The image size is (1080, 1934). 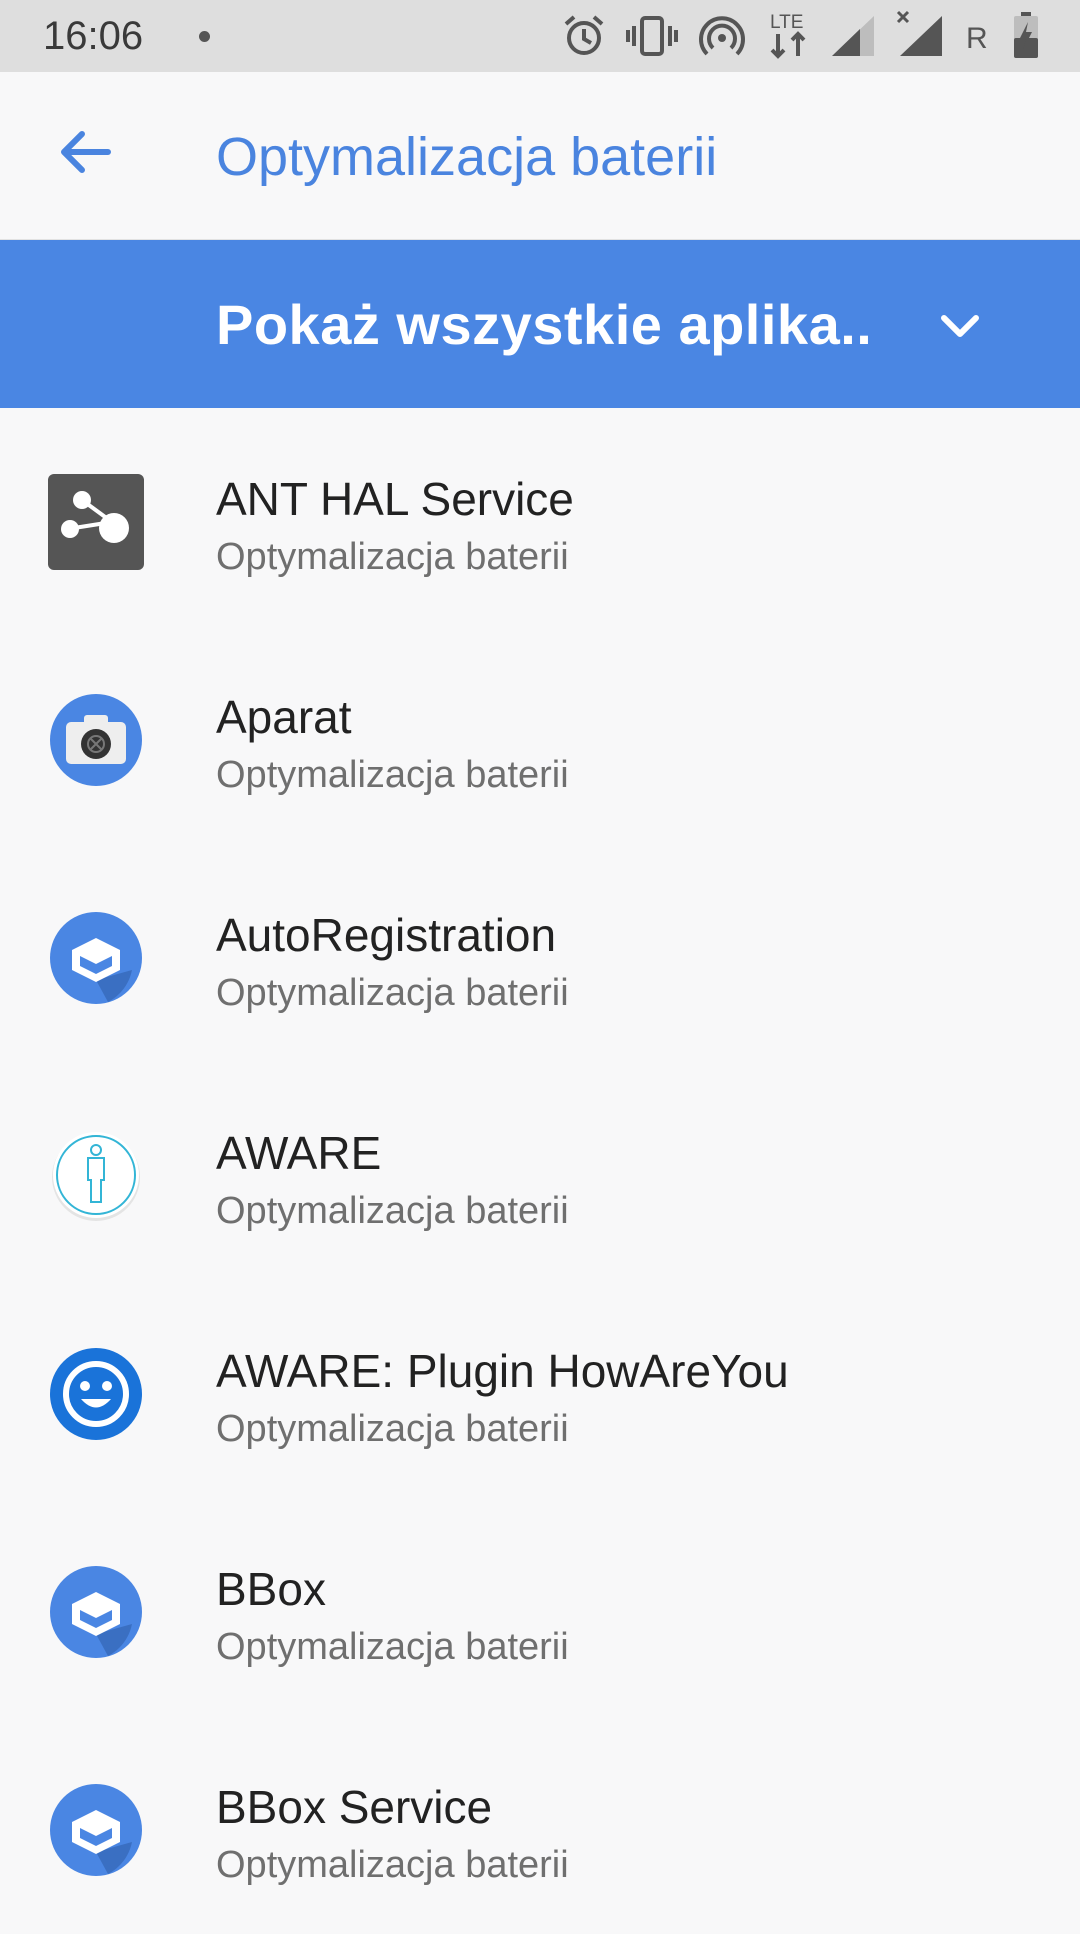 I want to click on notification-dot-icon, so click(x=204, y=36).